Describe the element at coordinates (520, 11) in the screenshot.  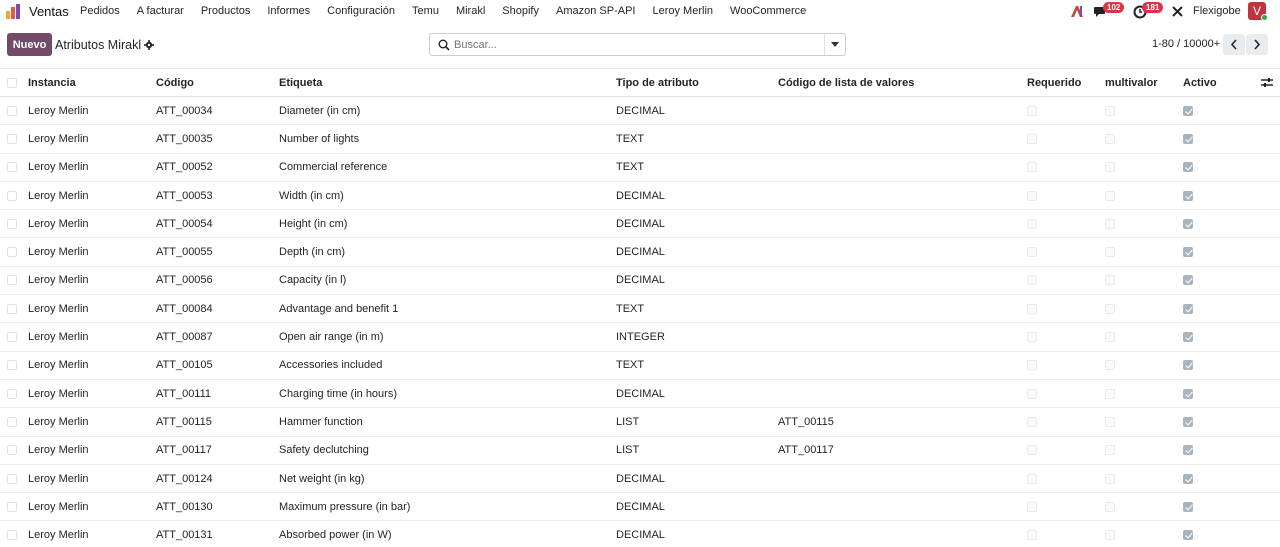
I see `menu-item-shopify: Shopify` at that location.